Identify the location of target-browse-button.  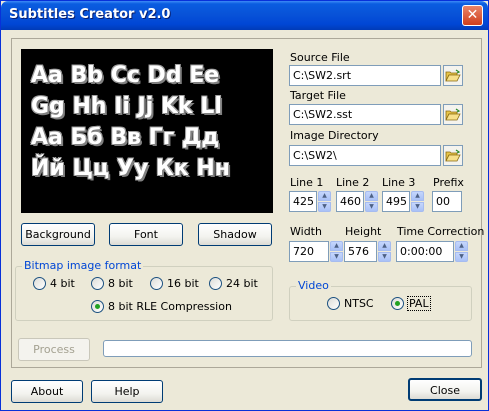
(453, 114).